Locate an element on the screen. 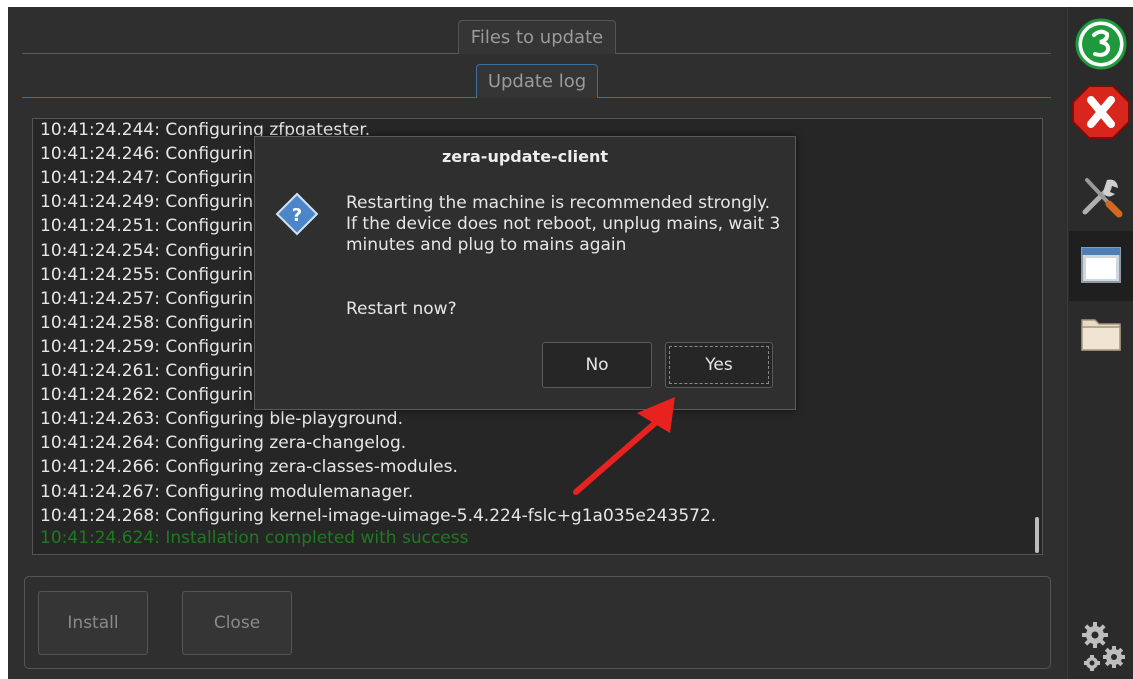  question-icon: ? is located at coordinates (297, 214).